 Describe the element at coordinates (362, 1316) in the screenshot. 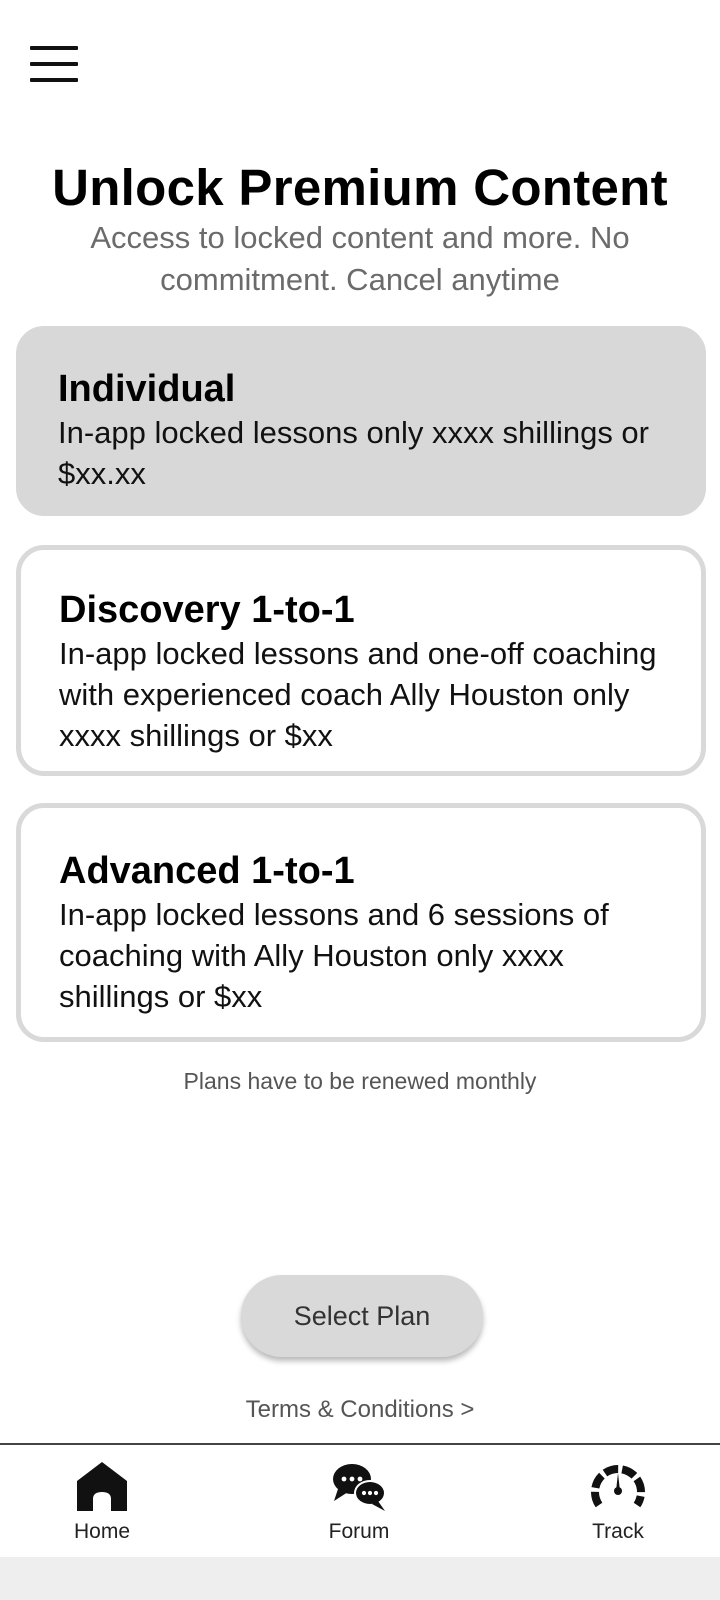

I see `select-plan-button: Select Plan` at that location.